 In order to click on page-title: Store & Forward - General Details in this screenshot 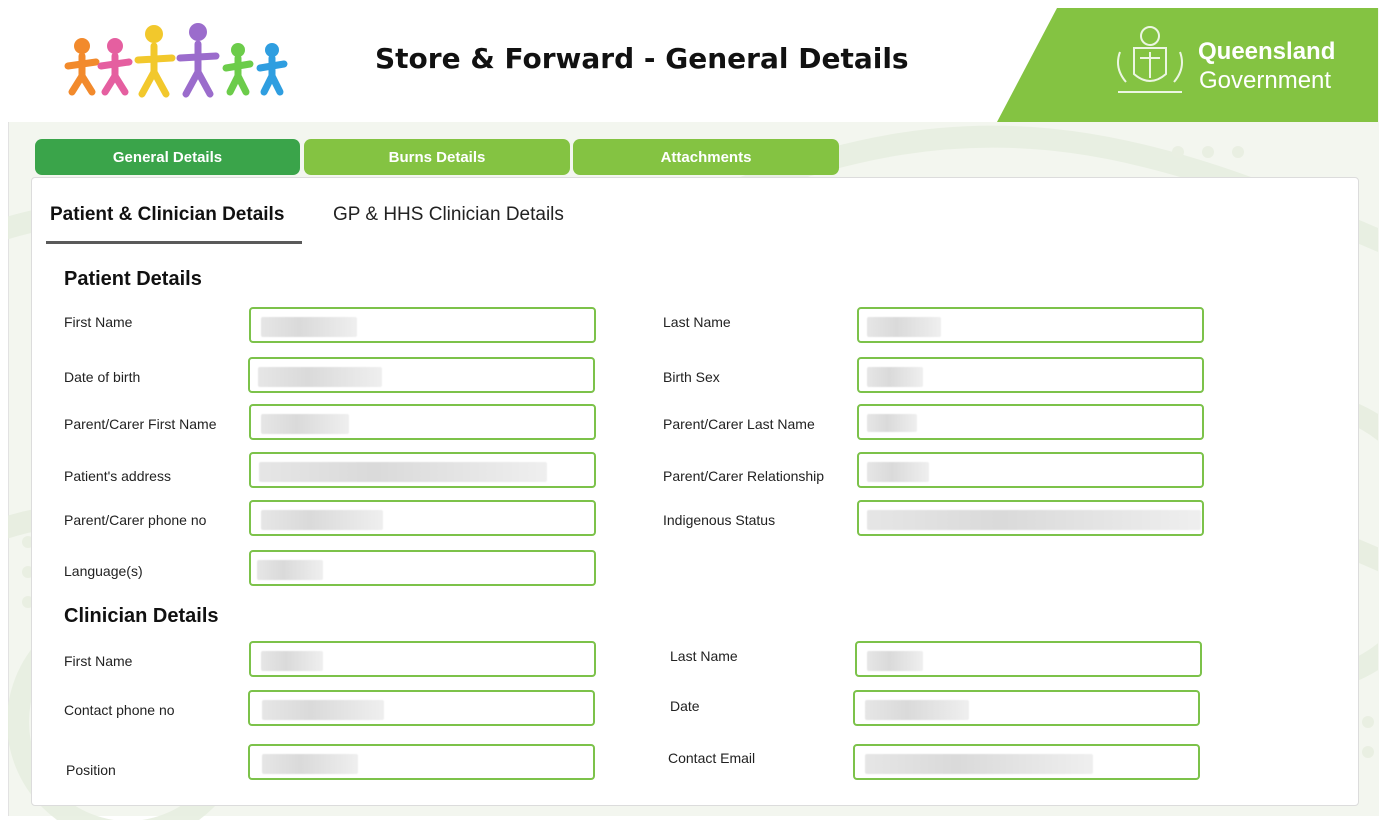, I will do `click(642, 58)`.